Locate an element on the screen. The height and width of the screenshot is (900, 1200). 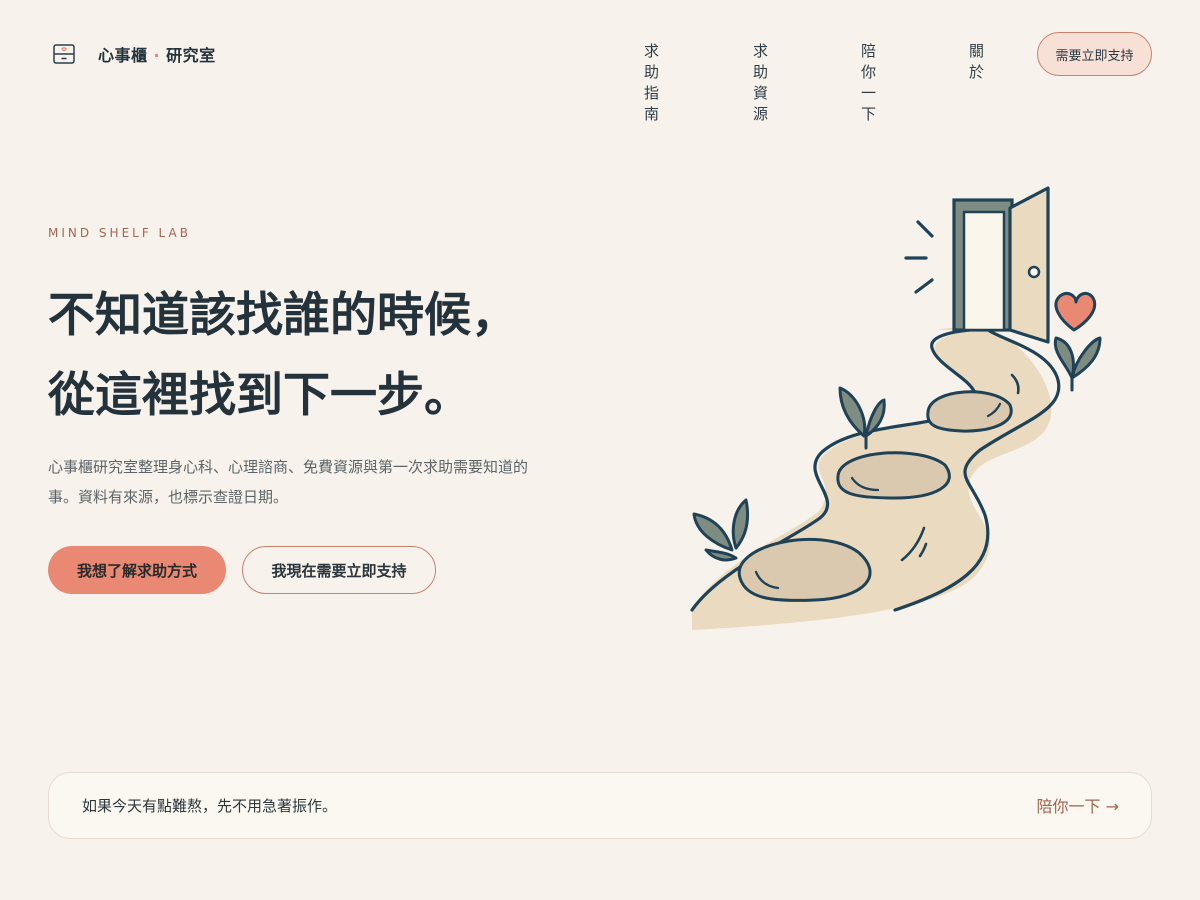
comfort-banner: 如果今天有點難熬，先不用急著振作。 陪你一下 → is located at coordinates (600, 805).